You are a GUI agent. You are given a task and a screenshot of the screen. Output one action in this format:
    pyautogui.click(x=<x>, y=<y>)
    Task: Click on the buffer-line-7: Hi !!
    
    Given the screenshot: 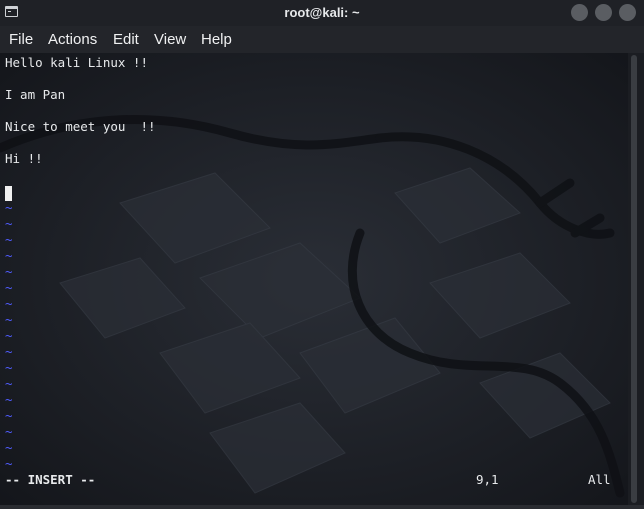 What is the action you would take?
    pyautogui.click(x=24, y=158)
    